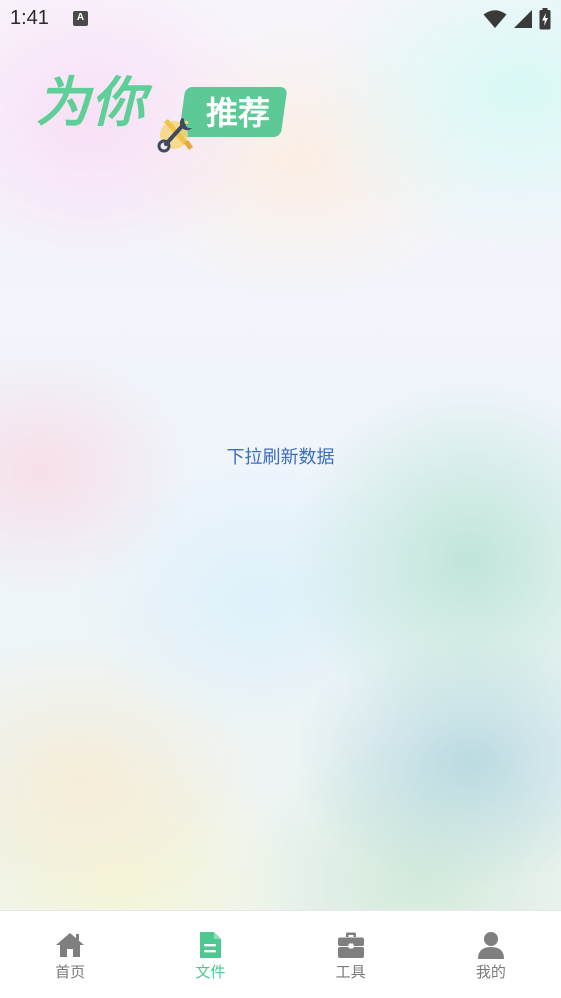 Image resolution: width=561 pixels, height=998 pixels. What do you see at coordinates (91, 102) in the screenshot?
I see `banner-title-main: 为你` at bounding box center [91, 102].